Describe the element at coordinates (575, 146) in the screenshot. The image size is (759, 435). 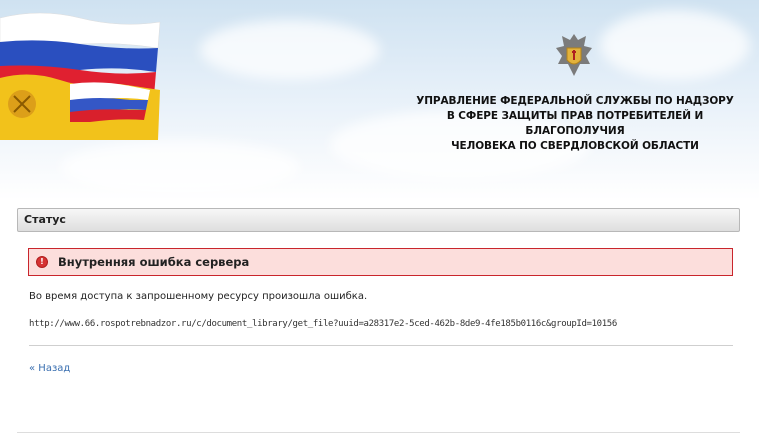
I see `org-title-line: ЧЕЛОВЕКА ПО СВЕРДЛОВСКОЙ ОБЛАСТИ` at that location.